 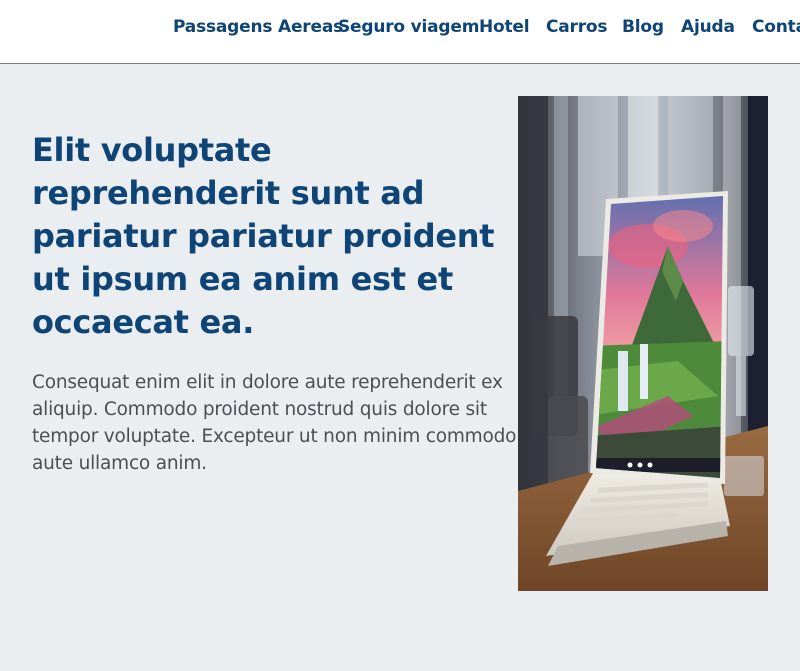 What do you see at coordinates (577, 27) in the screenshot?
I see `nav-item-carros: Carros` at bounding box center [577, 27].